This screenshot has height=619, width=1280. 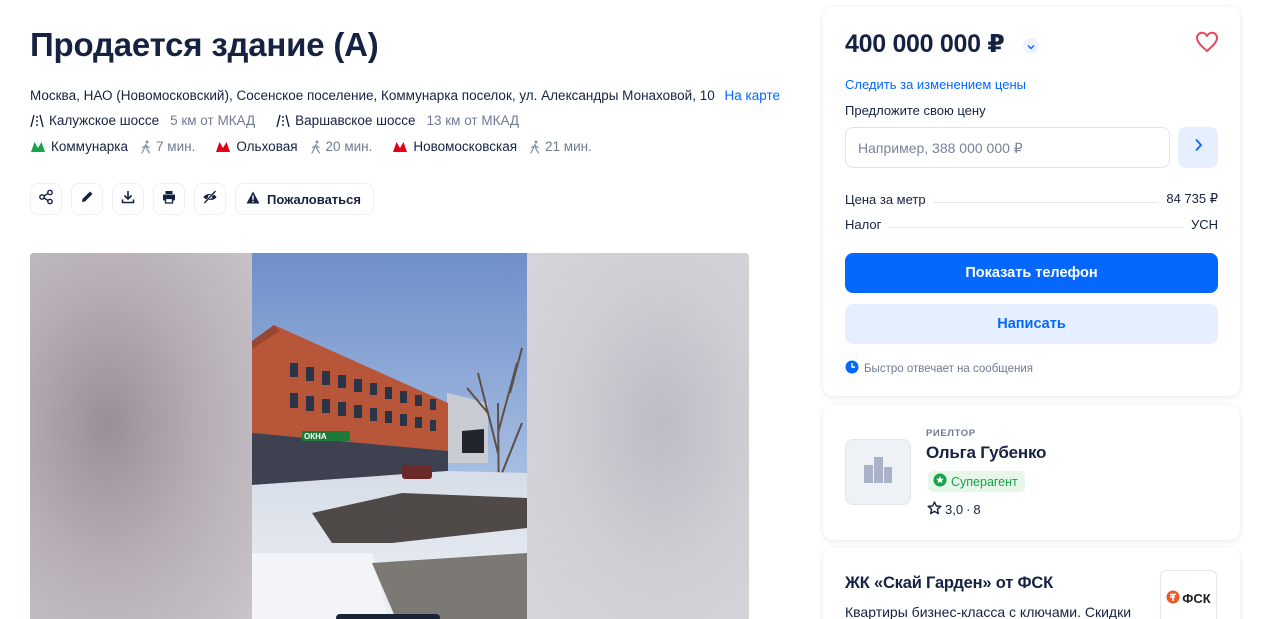 What do you see at coordinates (1031, 199) in the screenshot?
I see `price-per-meter-row: Цена за метр 84 735 ₽` at bounding box center [1031, 199].